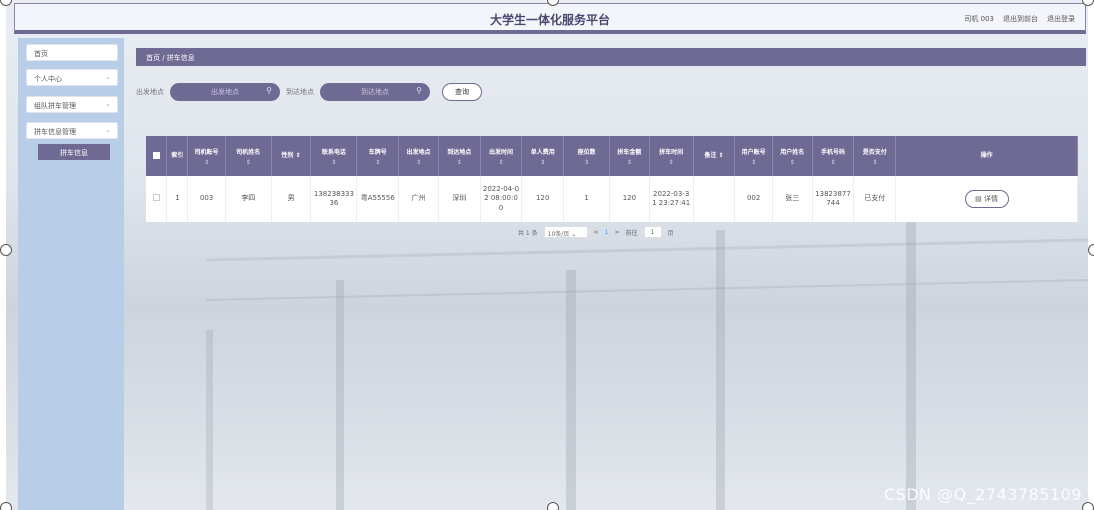 The image size is (1094, 510). I want to click on next-page-button: >, so click(617, 232).